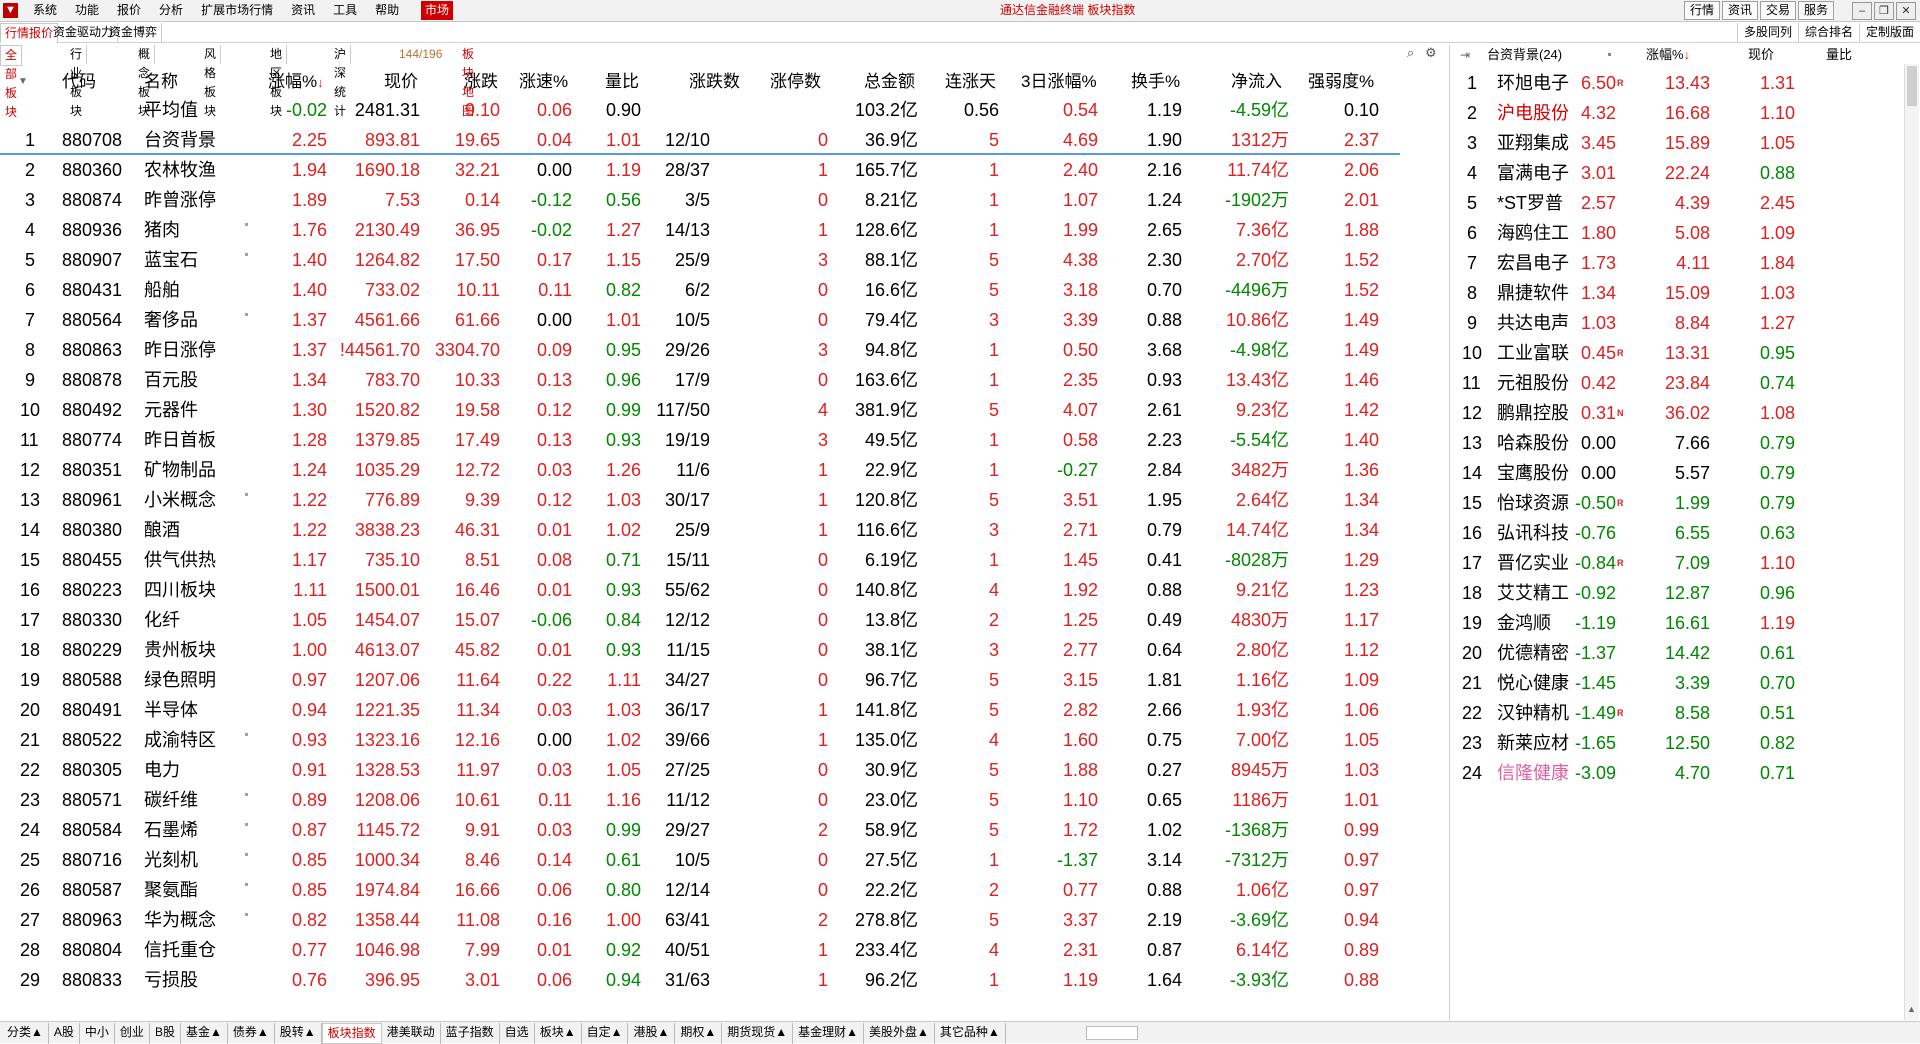 The width and height of the screenshot is (1920, 1044). I want to click on col-name: 名称, so click(161, 82).